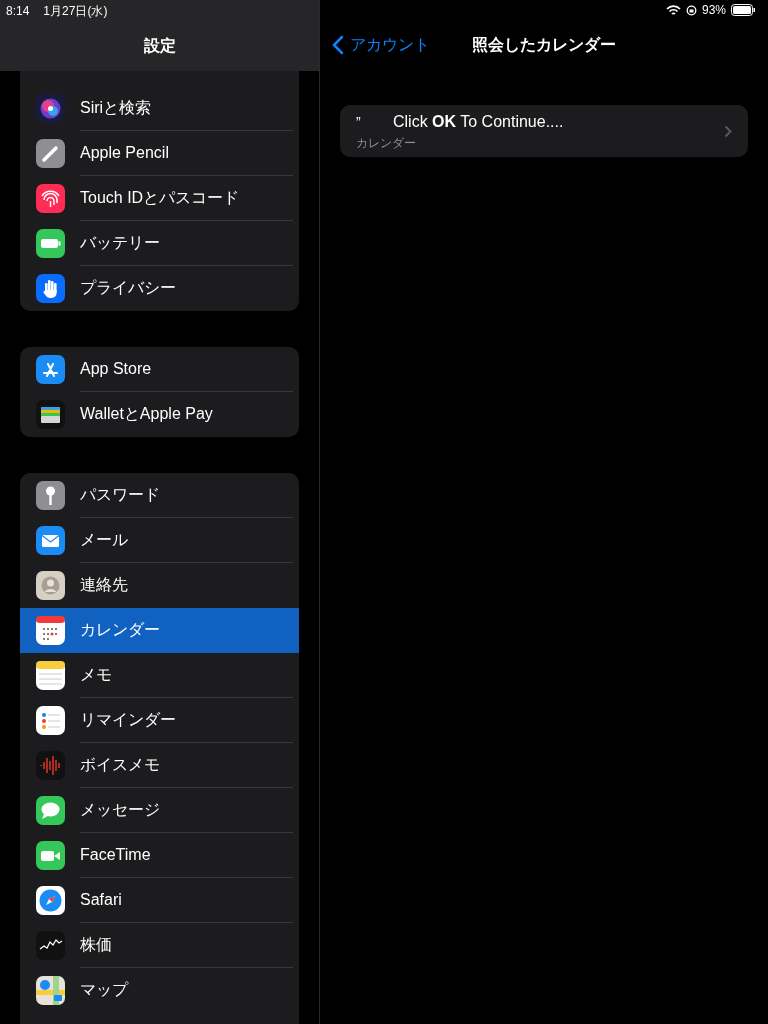 The image size is (768, 1024). I want to click on fingerprint-icon, so click(50, 198).